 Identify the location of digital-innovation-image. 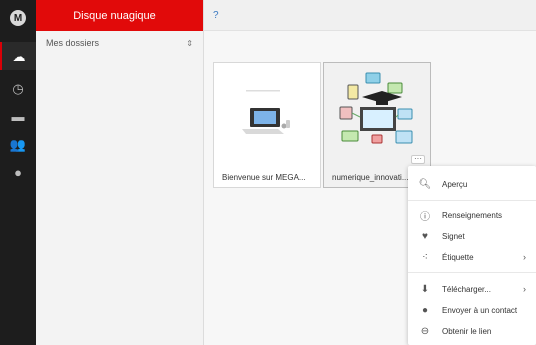
(377, 112).